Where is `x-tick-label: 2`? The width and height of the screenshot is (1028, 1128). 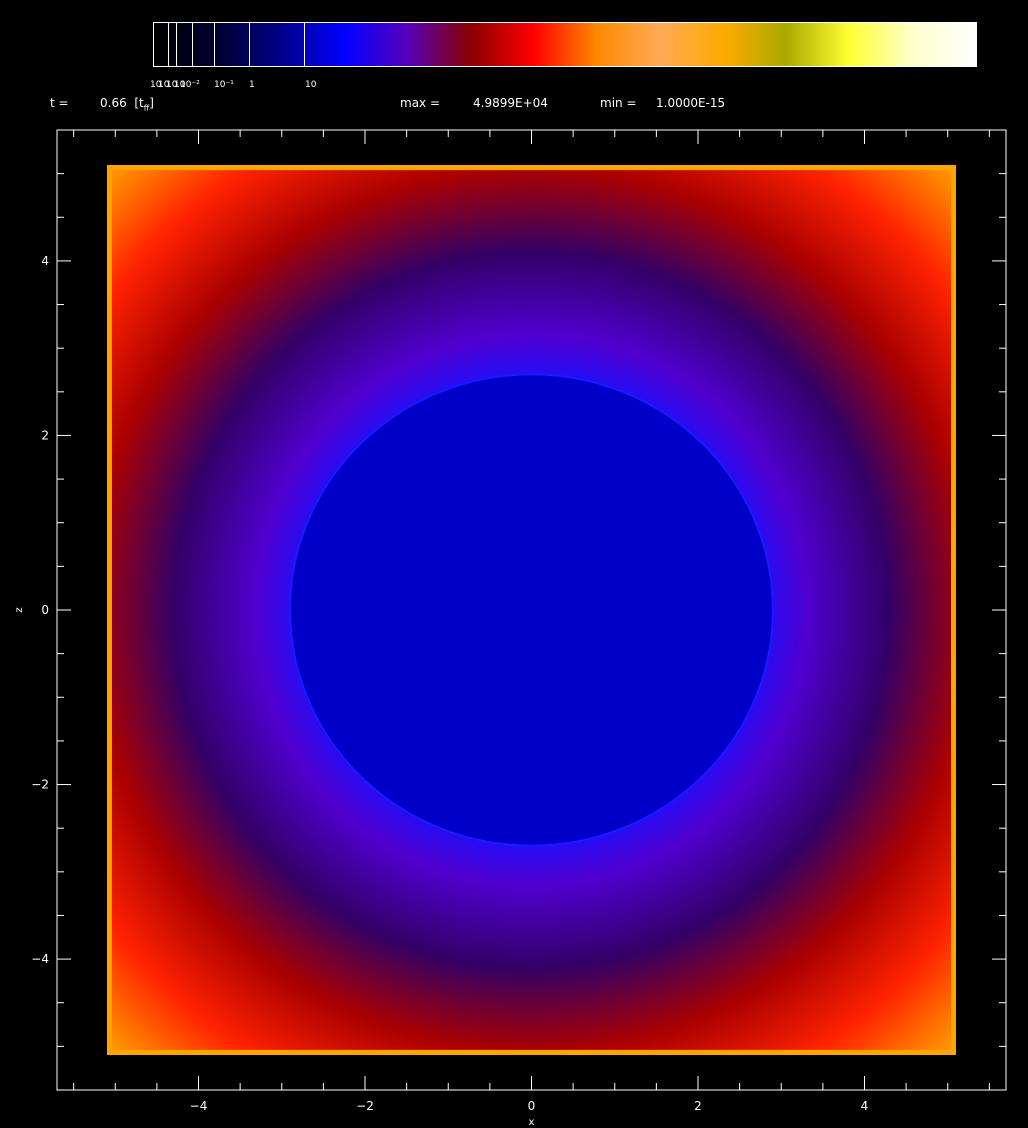
x-tick-label: 2 is located at coordinates (698, 1106).